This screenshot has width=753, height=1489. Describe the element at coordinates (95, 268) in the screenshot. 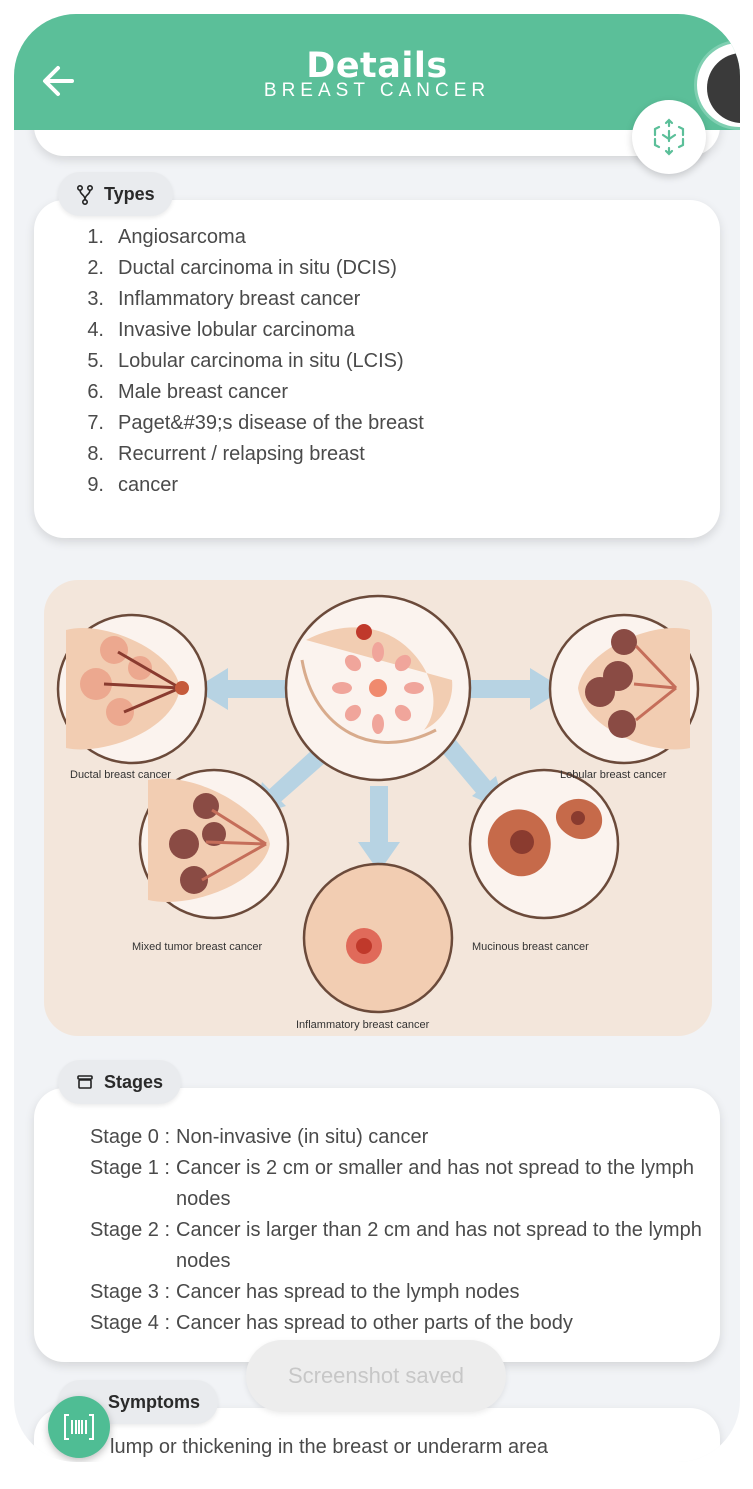

I see `type-item-number: 2.` at that location.